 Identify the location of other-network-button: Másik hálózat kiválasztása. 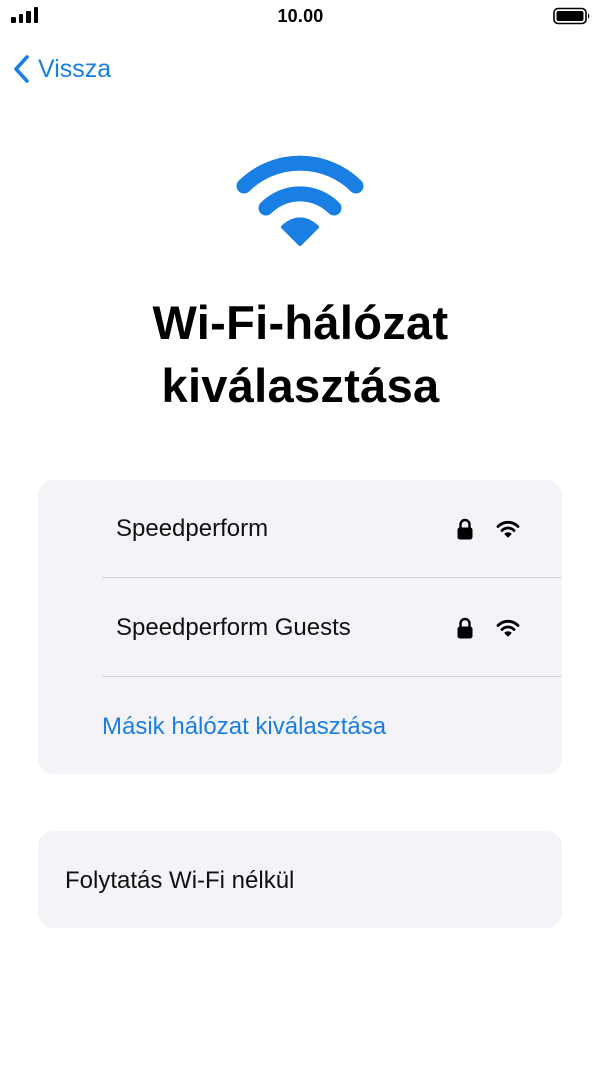
(332, 727).